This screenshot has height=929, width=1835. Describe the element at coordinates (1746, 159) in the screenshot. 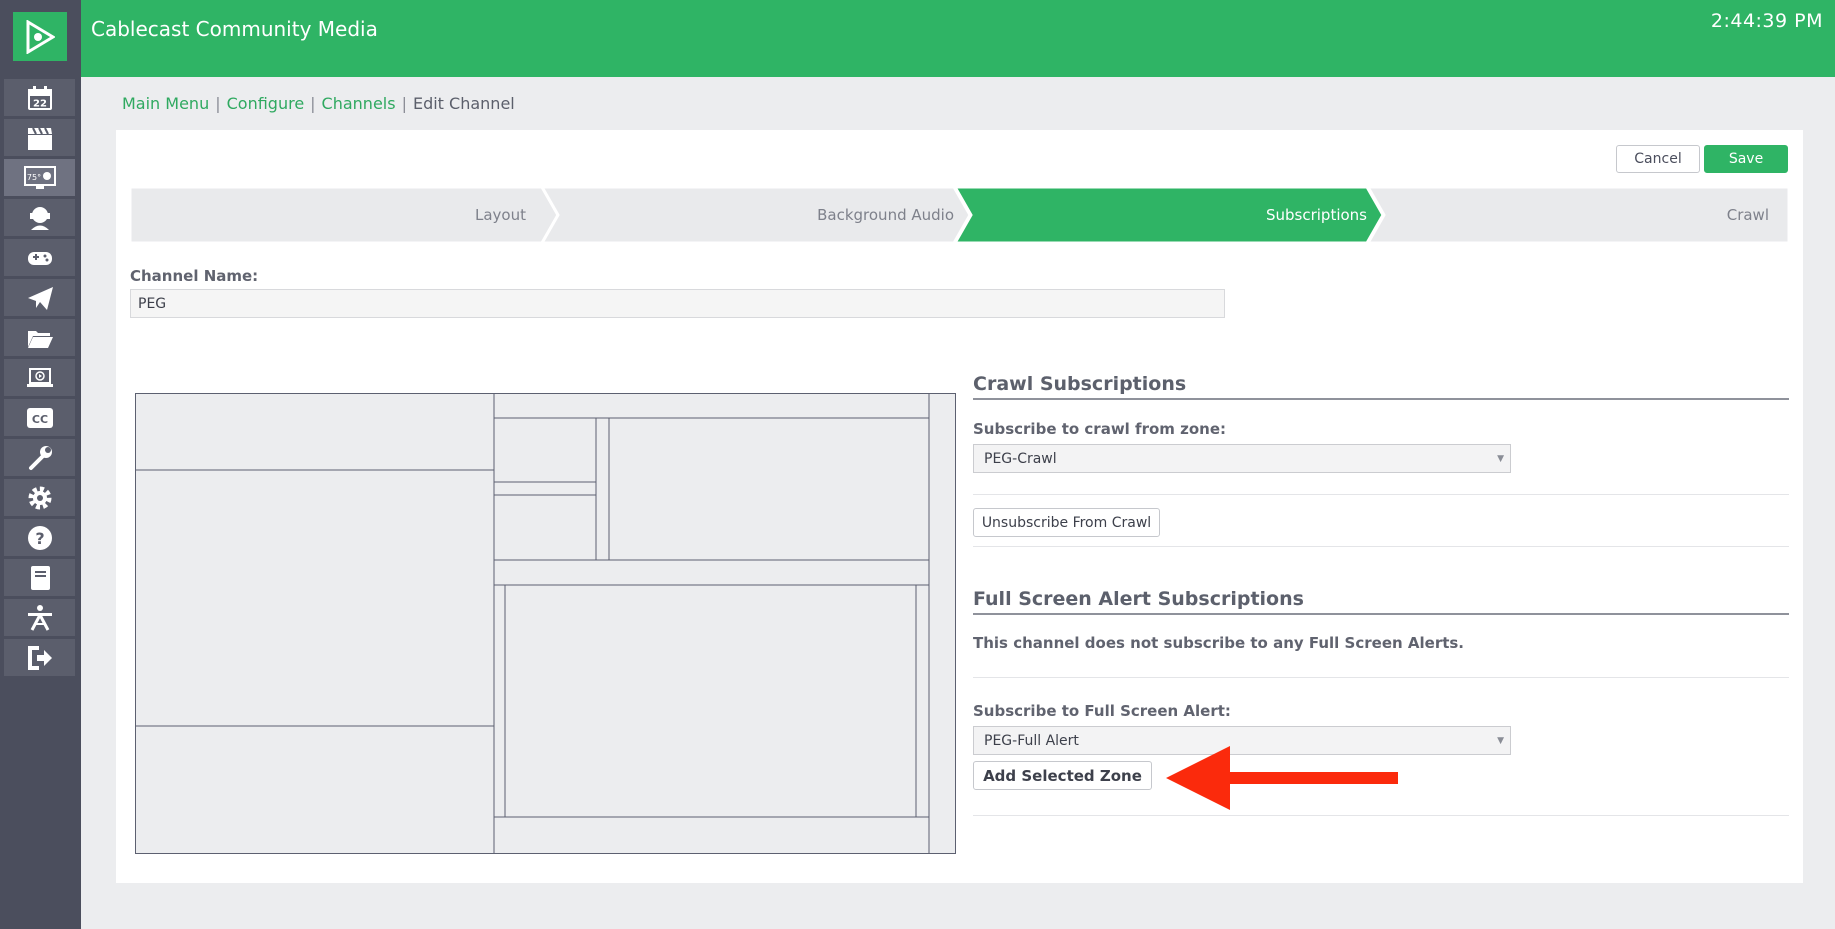

I see `save-button: Save` at that location.